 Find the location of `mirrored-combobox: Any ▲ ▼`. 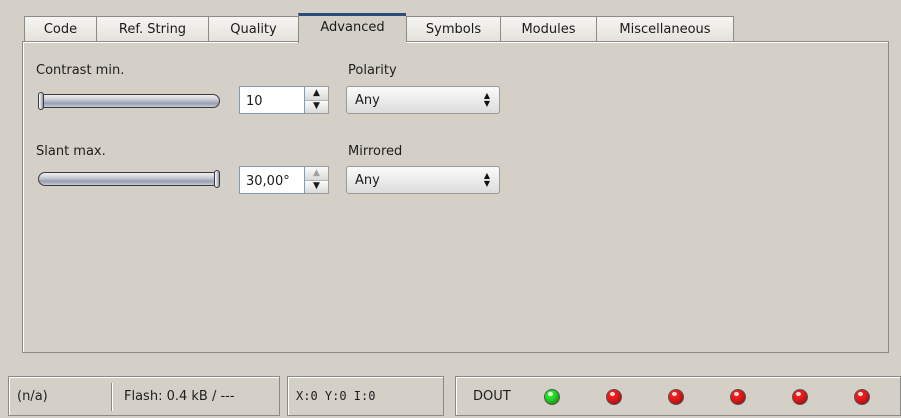

mirrored-combobox: Any ▲ ▼ is located at coordinates (423, 180).